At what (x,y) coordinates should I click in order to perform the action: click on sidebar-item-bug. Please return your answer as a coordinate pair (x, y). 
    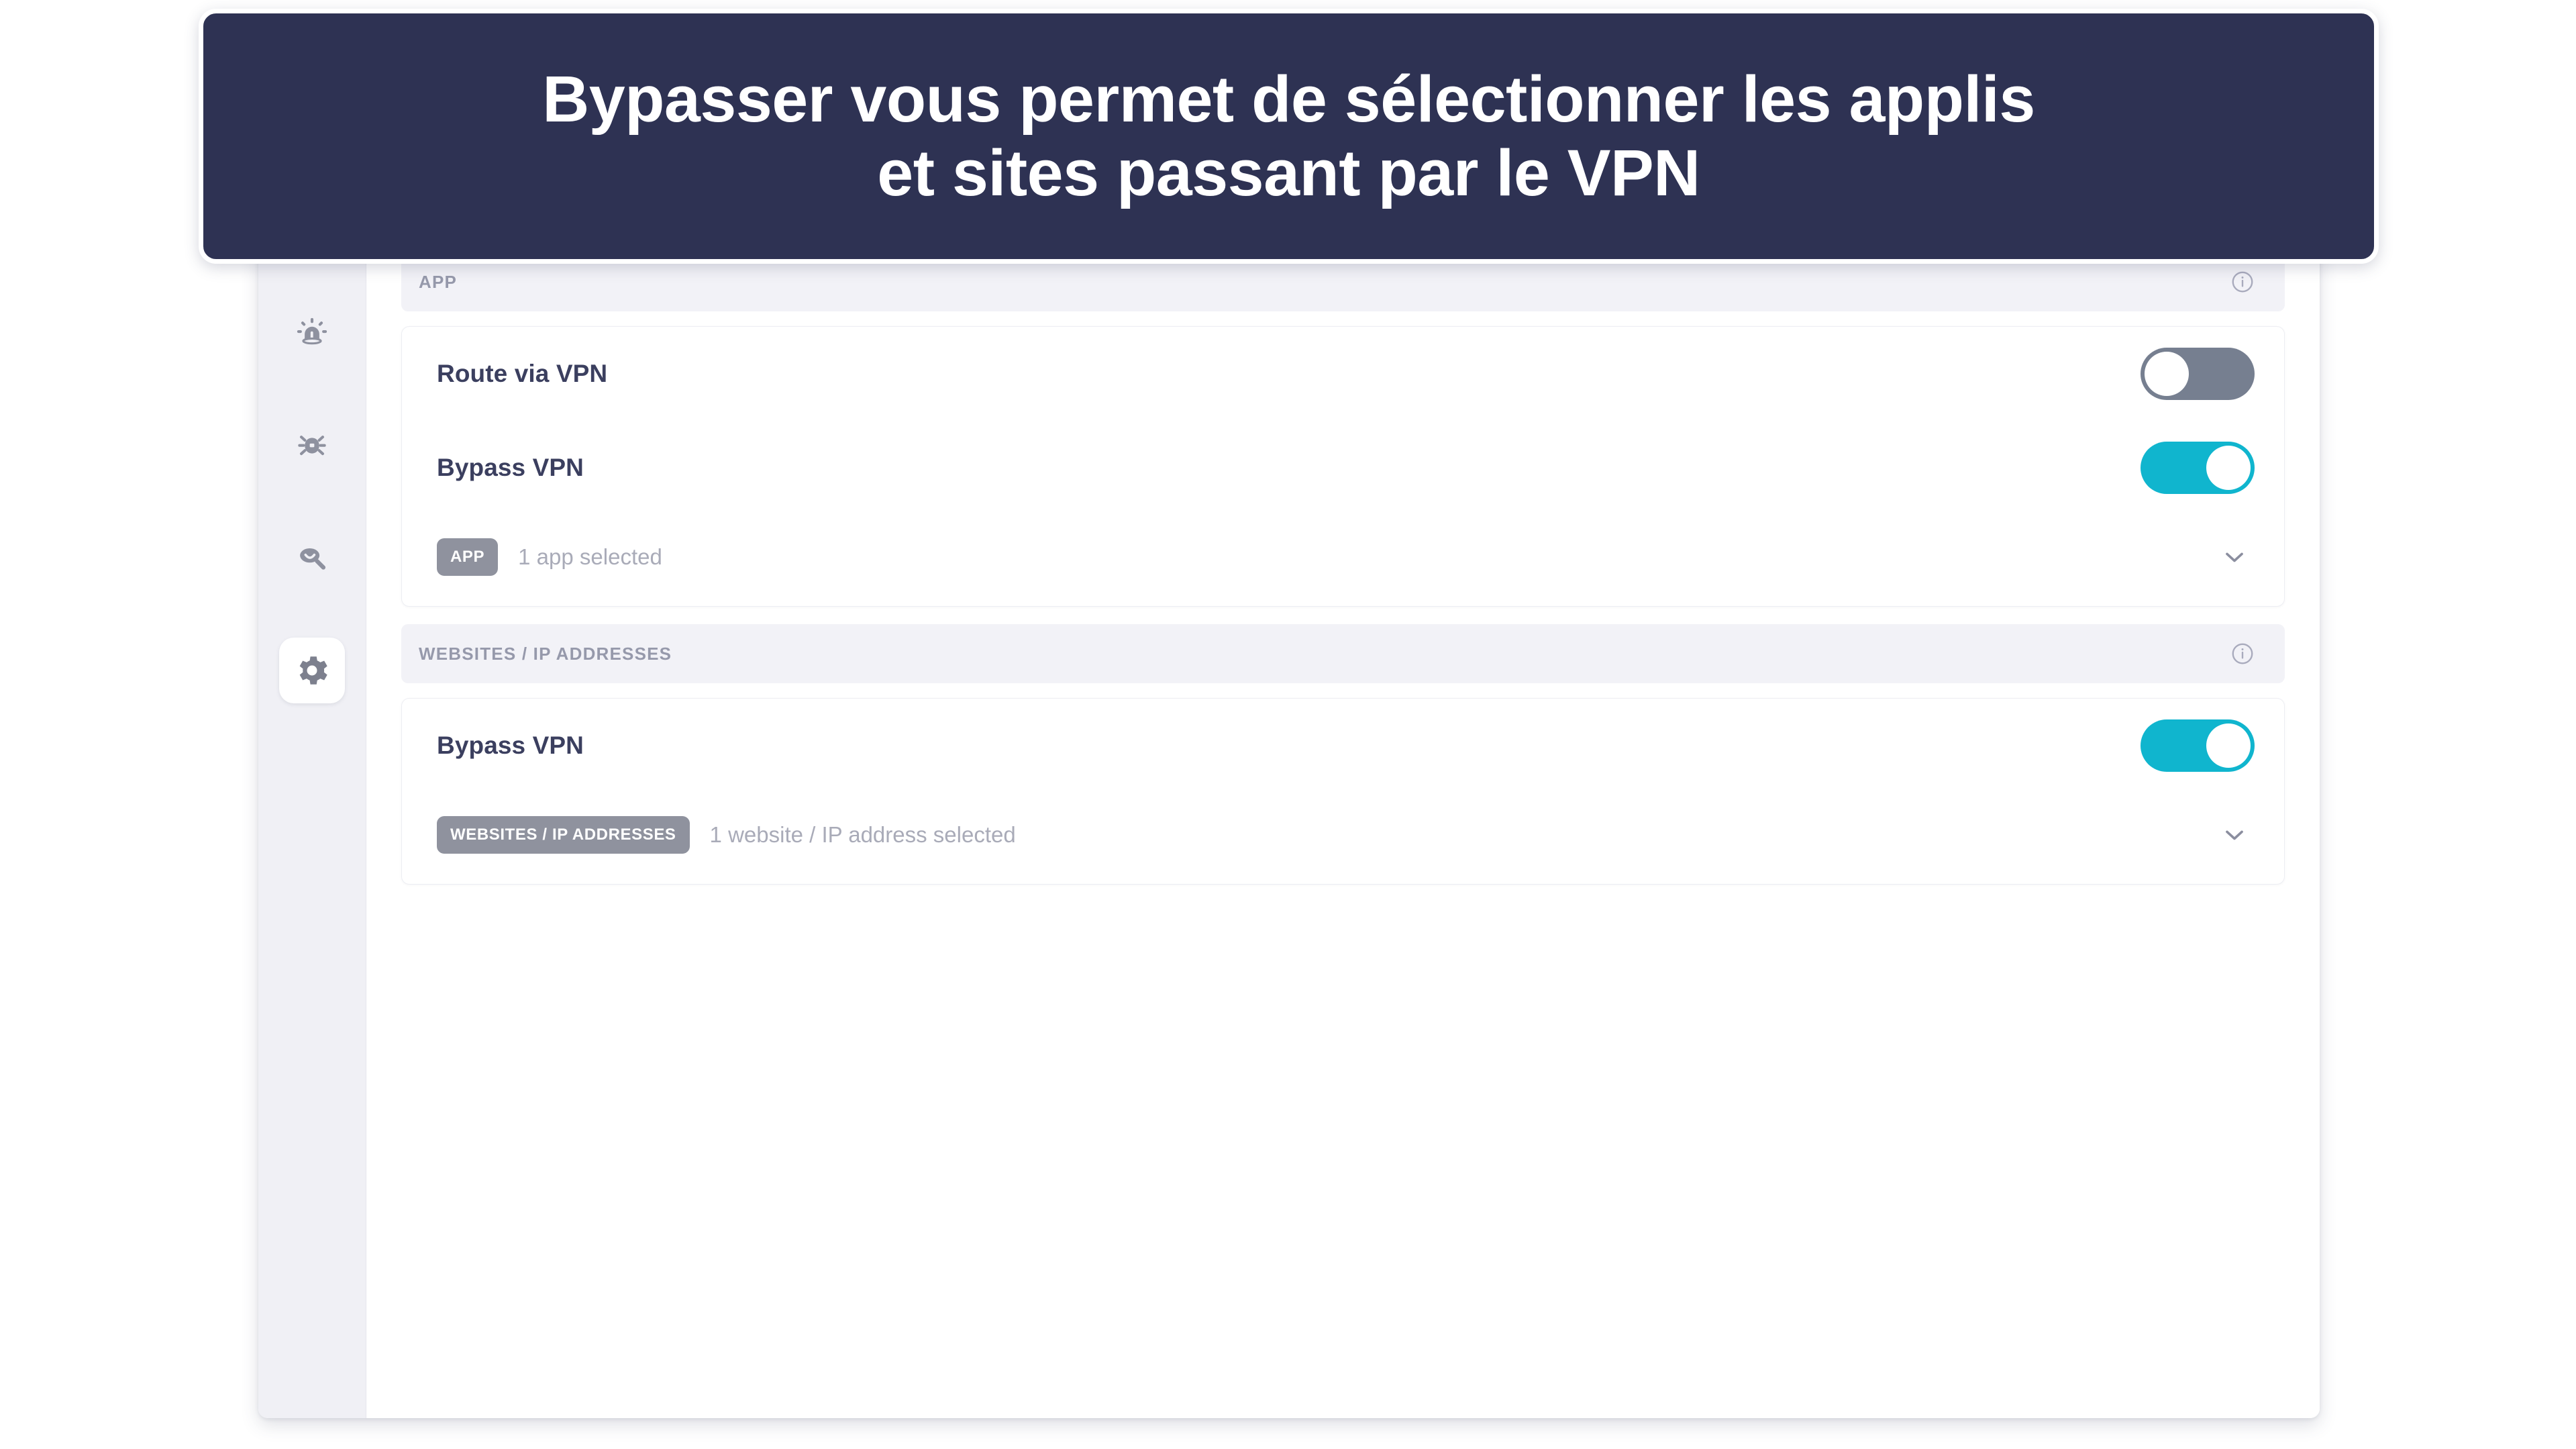
    Looking at the image, I should click on (312, 445).